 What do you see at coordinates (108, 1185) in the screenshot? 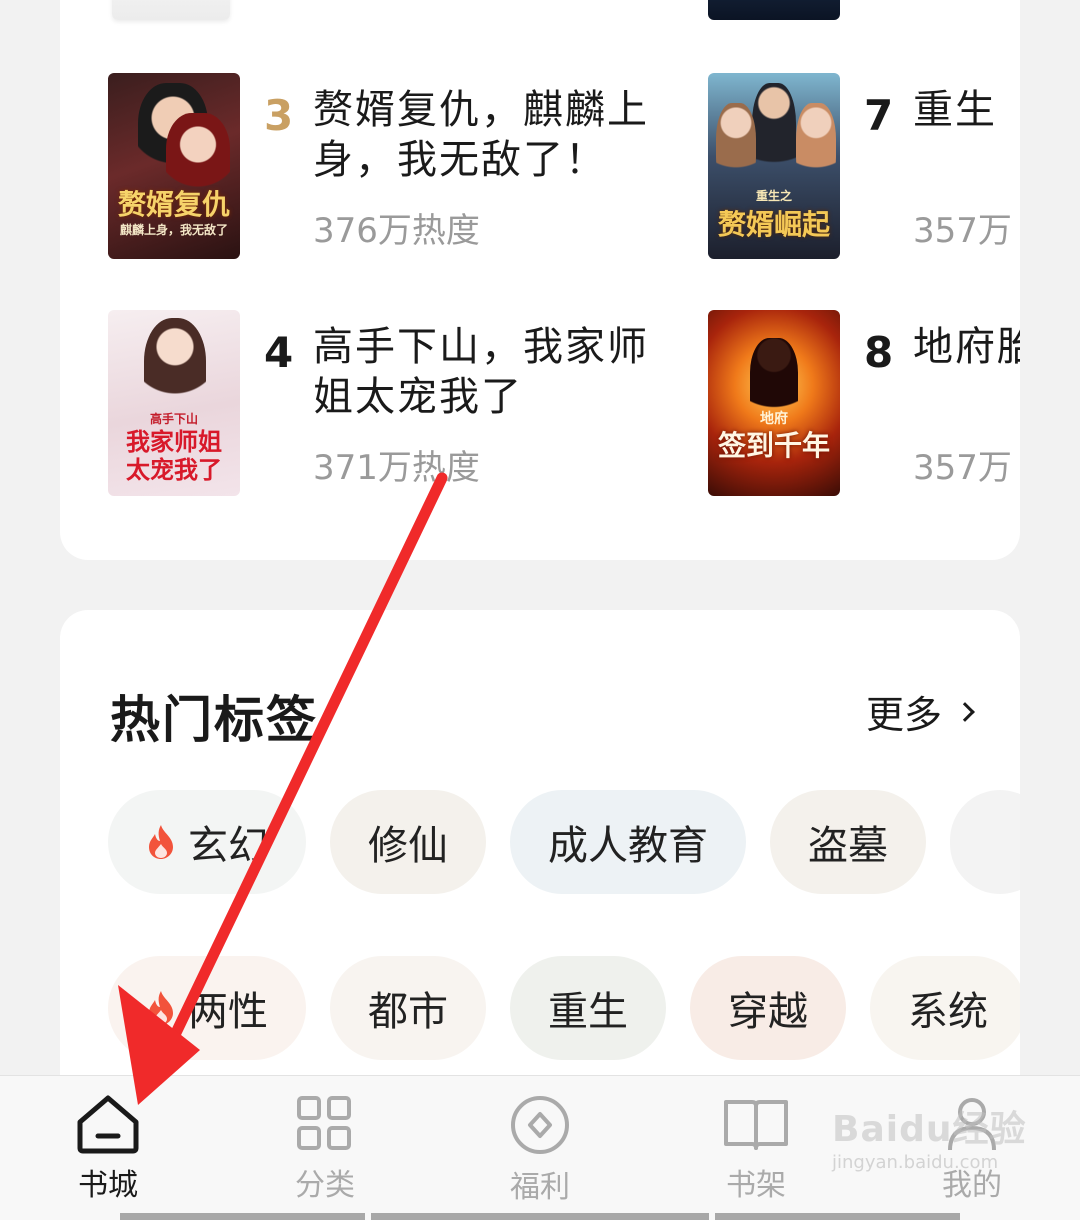
I see `nav-label: 书城` at bounding box center [108, 1185].